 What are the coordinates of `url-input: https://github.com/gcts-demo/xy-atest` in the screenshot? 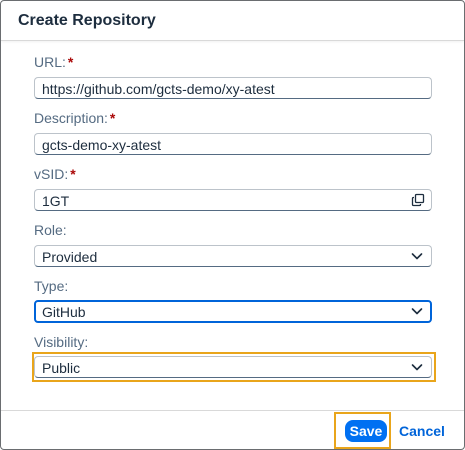 It's located at (233, 88).